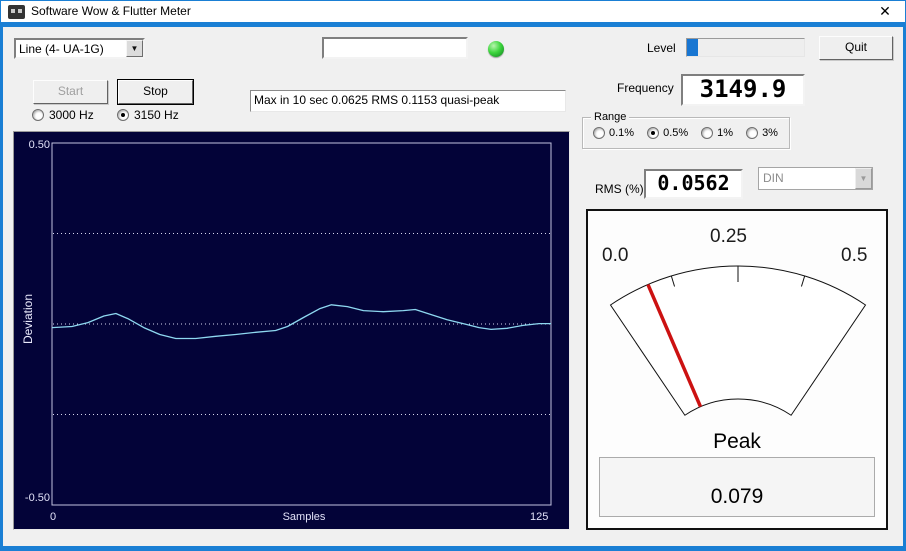 The width and height of the screenshot is (906, 551). Describe the element at coordinates (815, 178) in the screenshot. I see `weighting-select: DIN ▼` at that location.